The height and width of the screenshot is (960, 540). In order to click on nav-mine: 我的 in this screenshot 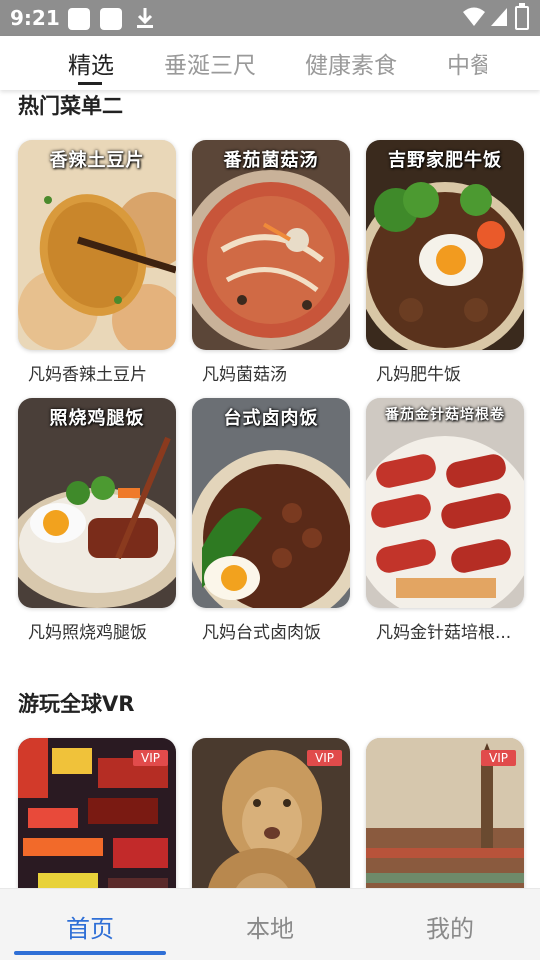, I will do `click(450, 926)`.